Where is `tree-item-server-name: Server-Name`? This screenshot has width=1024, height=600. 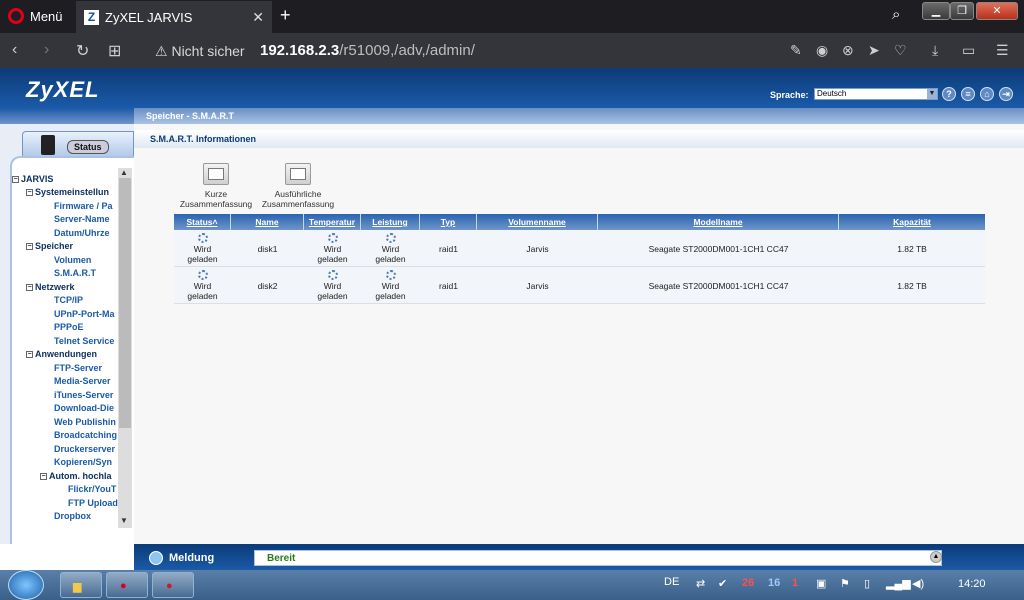 tree-item-server-name: Server-Name is located at coordinates (82, 219).